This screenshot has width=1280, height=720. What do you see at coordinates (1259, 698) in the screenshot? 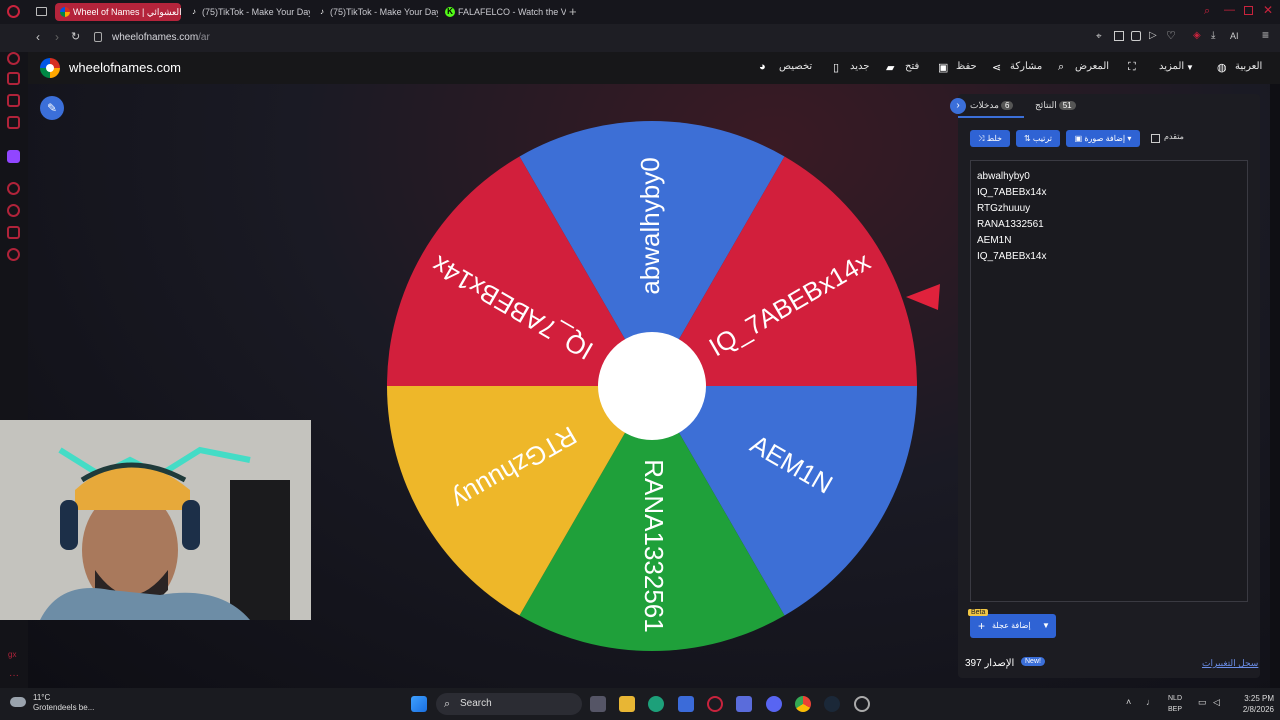
I see `clock-time: 3:25 PM` at bounding box center [1259, 698].